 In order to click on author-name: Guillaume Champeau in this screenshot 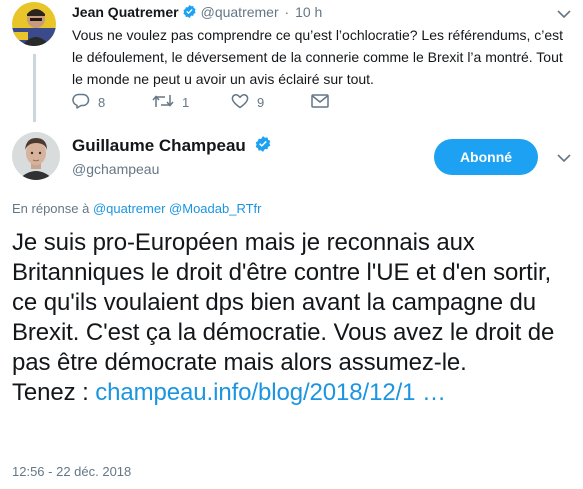, I will do `click(172, 147)`.